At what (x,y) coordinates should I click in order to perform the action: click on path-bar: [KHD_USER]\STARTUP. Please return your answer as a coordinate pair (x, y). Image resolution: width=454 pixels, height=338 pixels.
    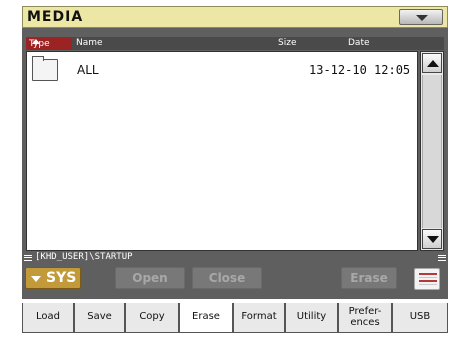
    Looking at the image, I should click on (235, 258).